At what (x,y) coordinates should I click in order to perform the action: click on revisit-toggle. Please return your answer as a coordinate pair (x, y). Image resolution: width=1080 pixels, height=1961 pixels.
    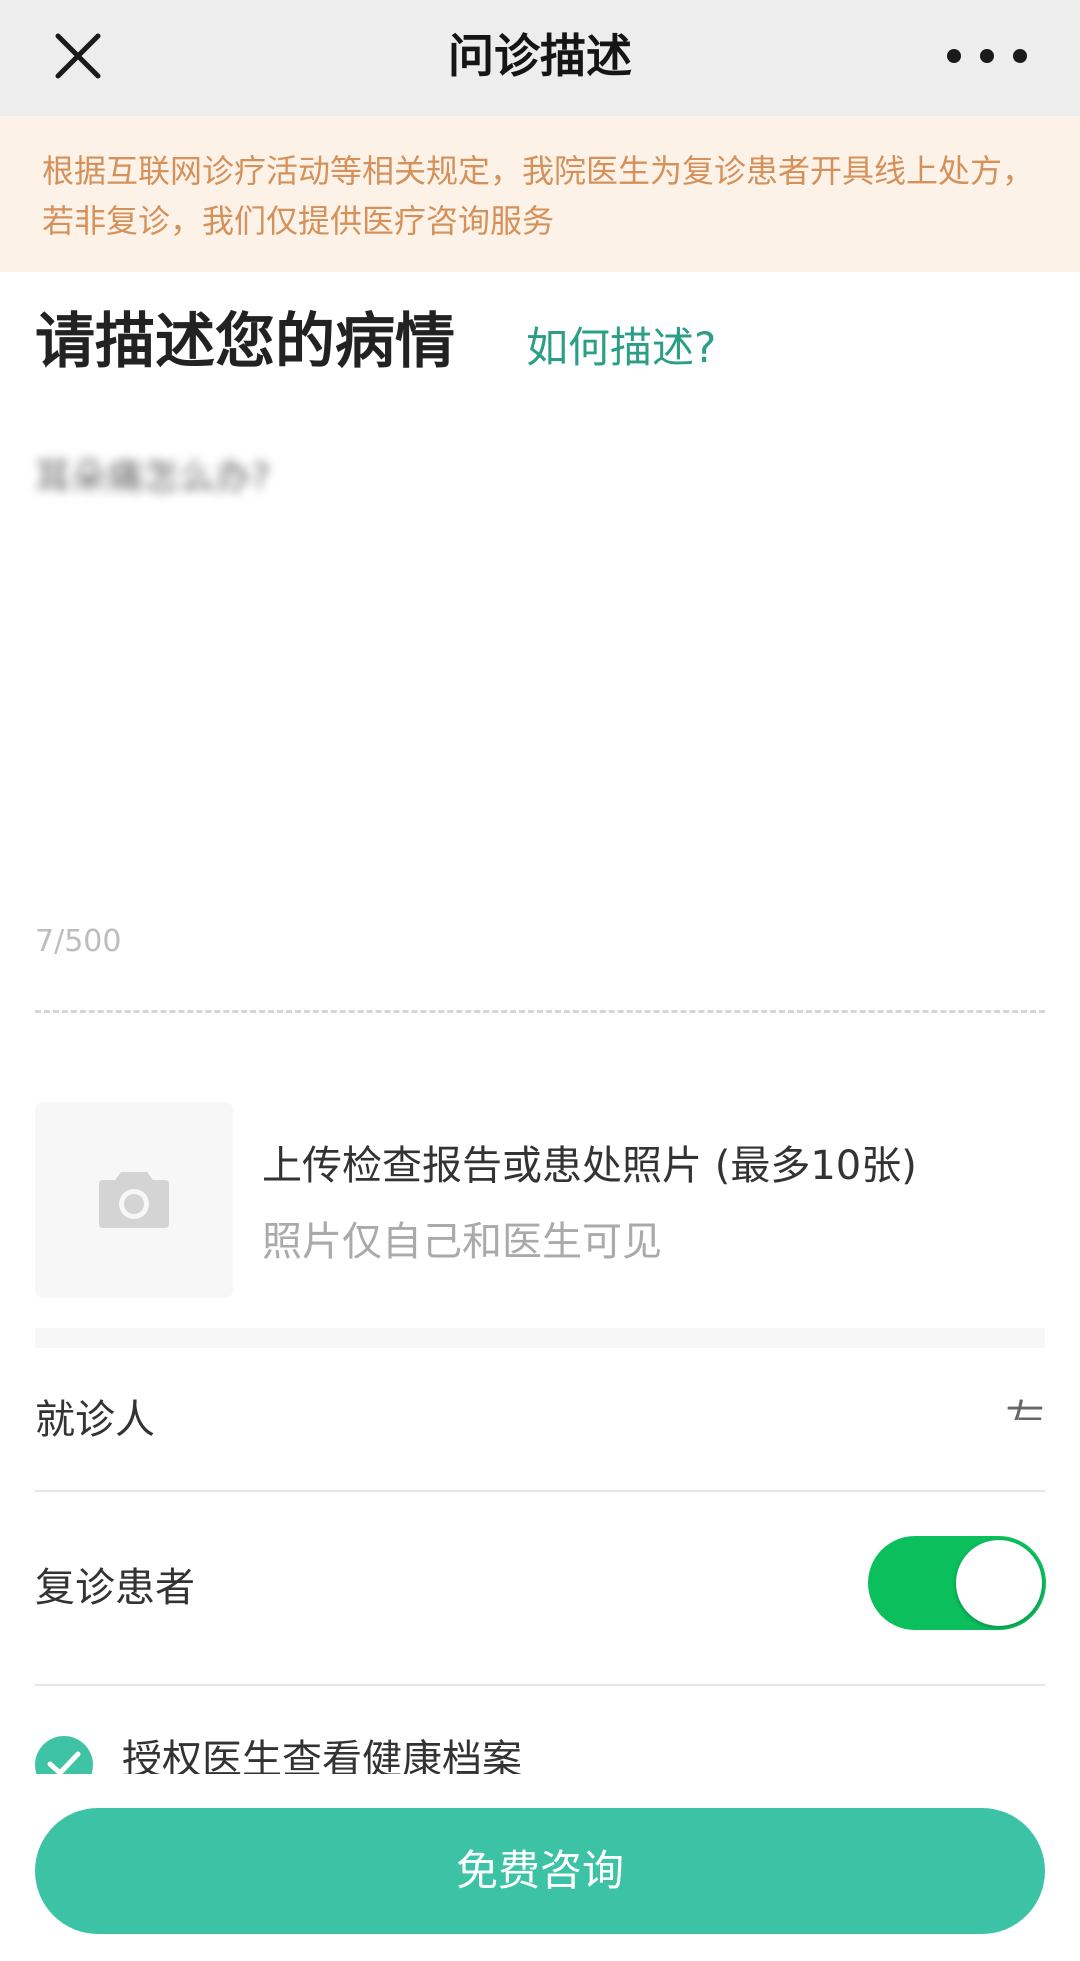
    Looking at the image, I should click on (957, 1583).